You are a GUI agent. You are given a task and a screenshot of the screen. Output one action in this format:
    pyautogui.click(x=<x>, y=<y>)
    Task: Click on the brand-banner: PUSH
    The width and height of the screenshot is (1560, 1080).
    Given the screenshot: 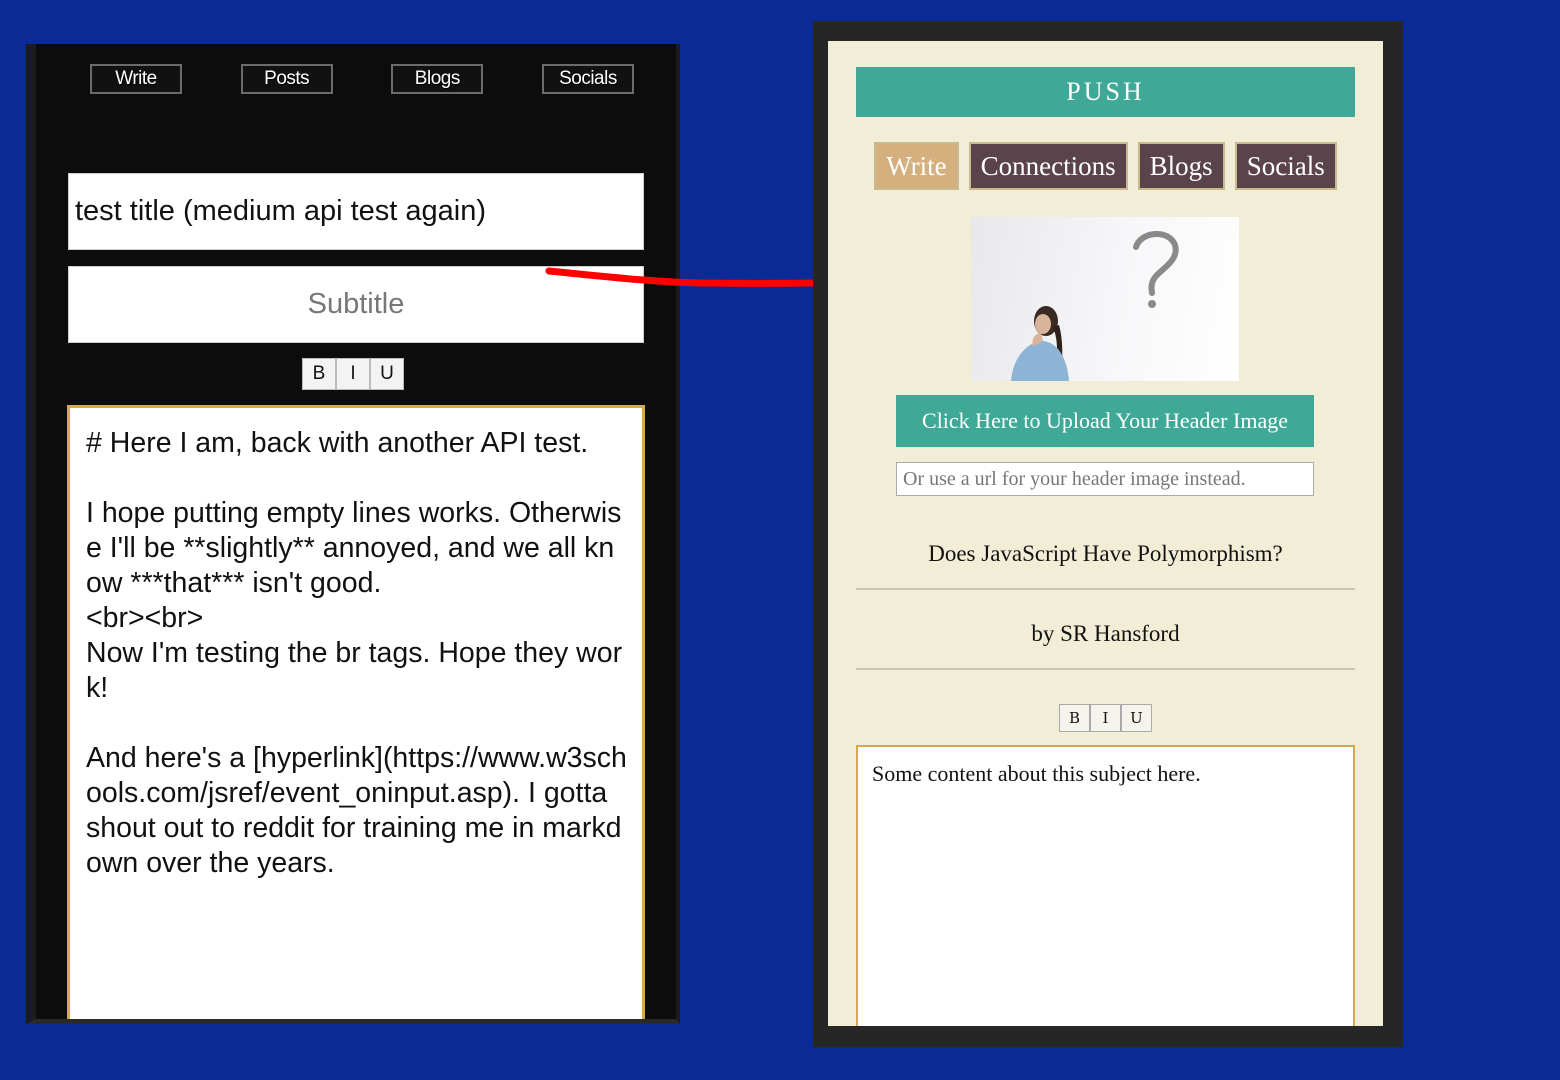 What is the action you would take?
    pyautogui.click(x=1105, y=92)
    